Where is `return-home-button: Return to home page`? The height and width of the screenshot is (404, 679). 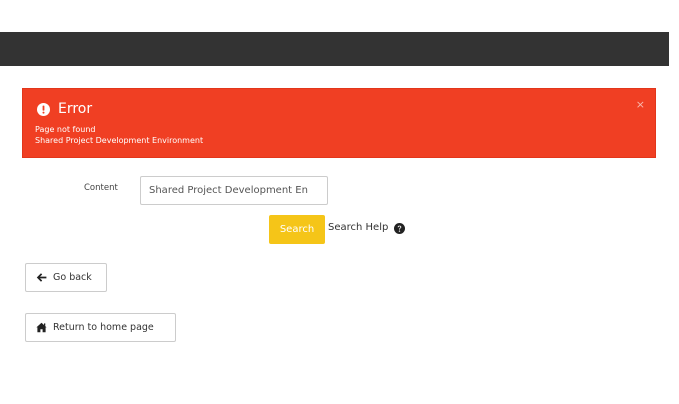 return-home-button: Return to home page is located at coordinates (100, 327).